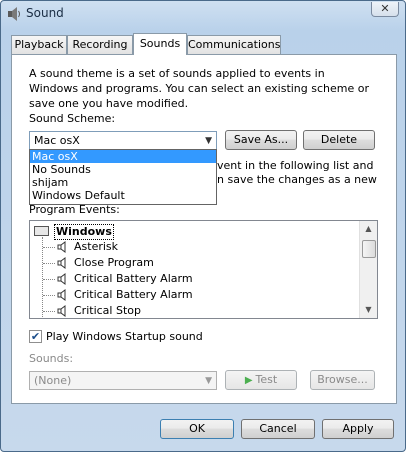  Describe the element at coordinates (195, 247) in the screenshot. I see `list-item: Asterisk` at that location.